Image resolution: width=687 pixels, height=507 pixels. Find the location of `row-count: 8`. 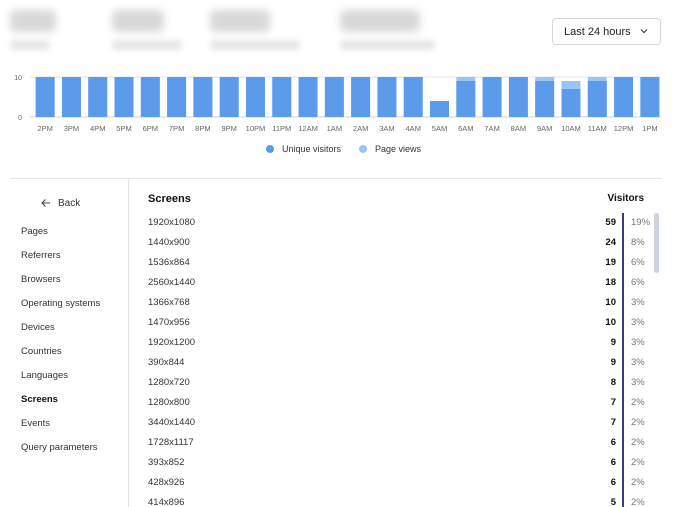

row-count: 8 is located at coordinates (613, 382).